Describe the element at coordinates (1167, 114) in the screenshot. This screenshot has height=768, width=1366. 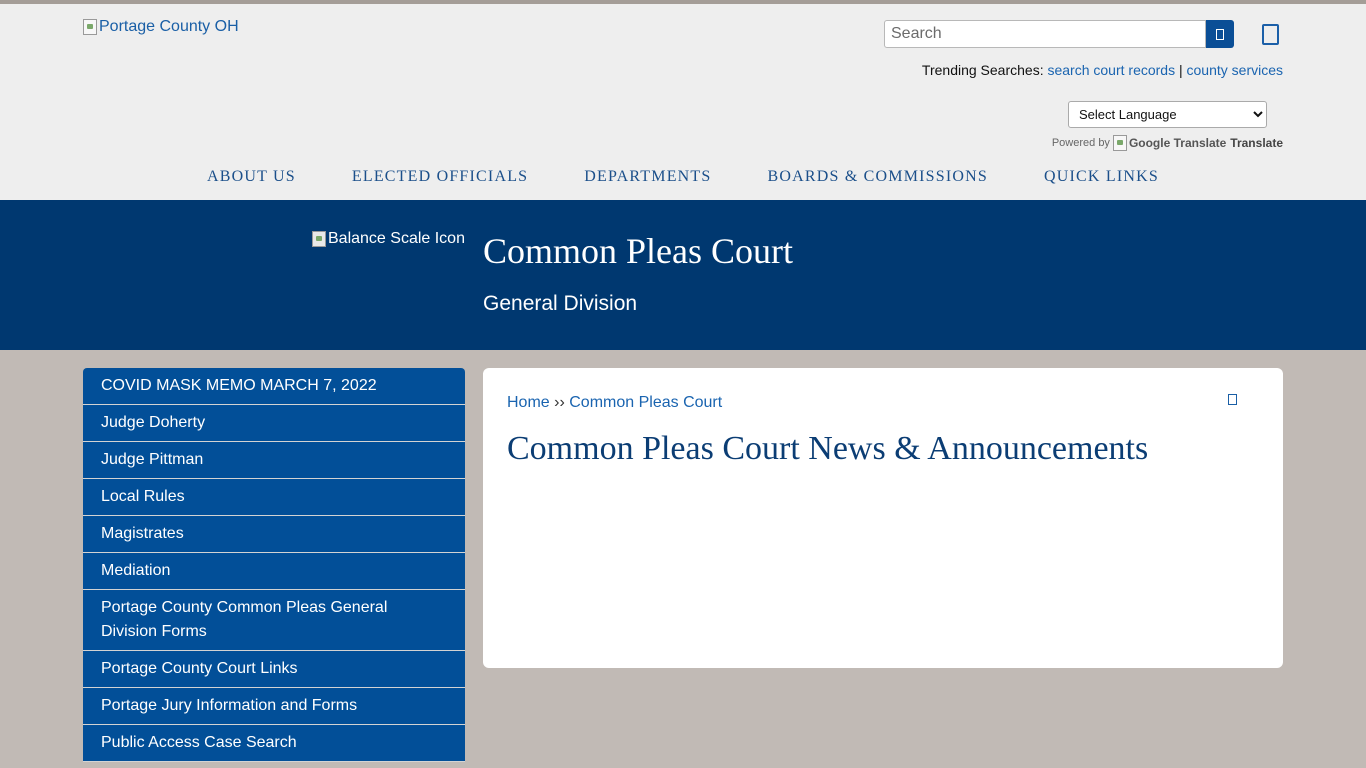
I see `language-select: Select Language` at that location.